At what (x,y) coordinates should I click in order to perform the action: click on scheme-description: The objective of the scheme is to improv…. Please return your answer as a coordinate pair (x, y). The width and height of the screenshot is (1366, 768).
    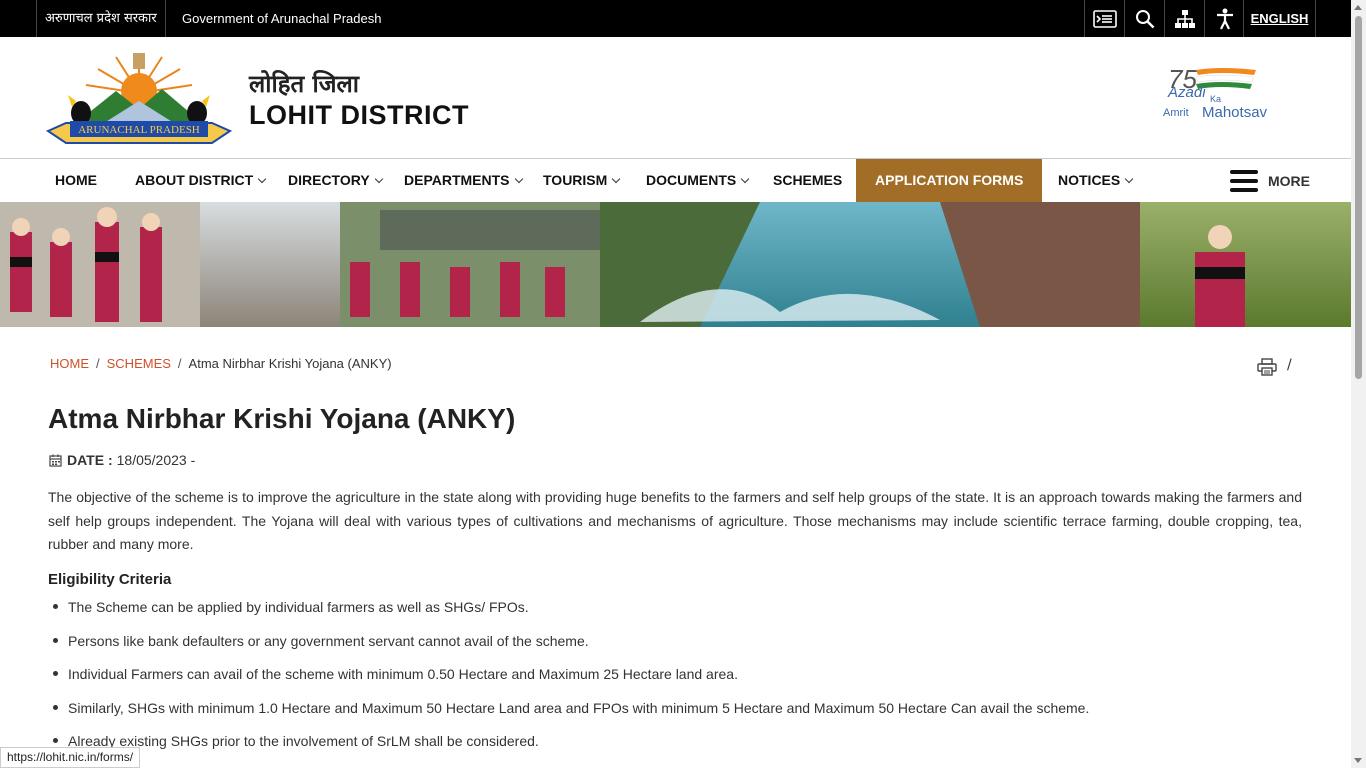
    Looking at the image, I should click on (675, 520).